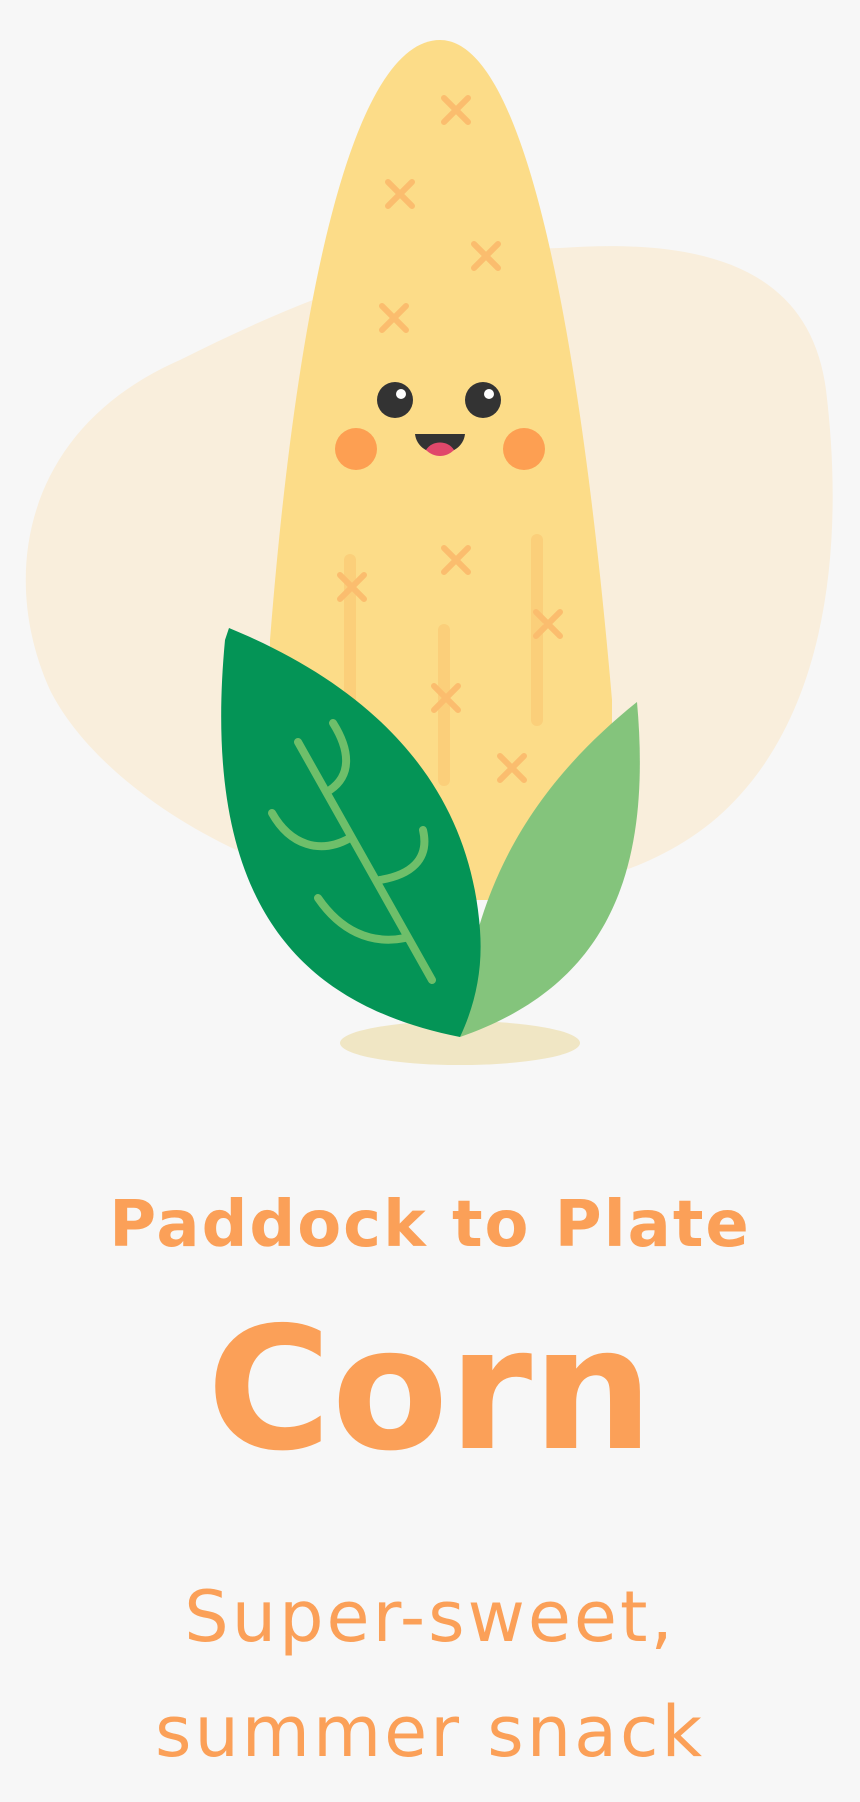 The image size is (860, 1802). What do you see at coordinates (430, 1225) in the screenshot?
I see `hero-subtitle: Paddock to Plate` at bounding box center [430, 1225].